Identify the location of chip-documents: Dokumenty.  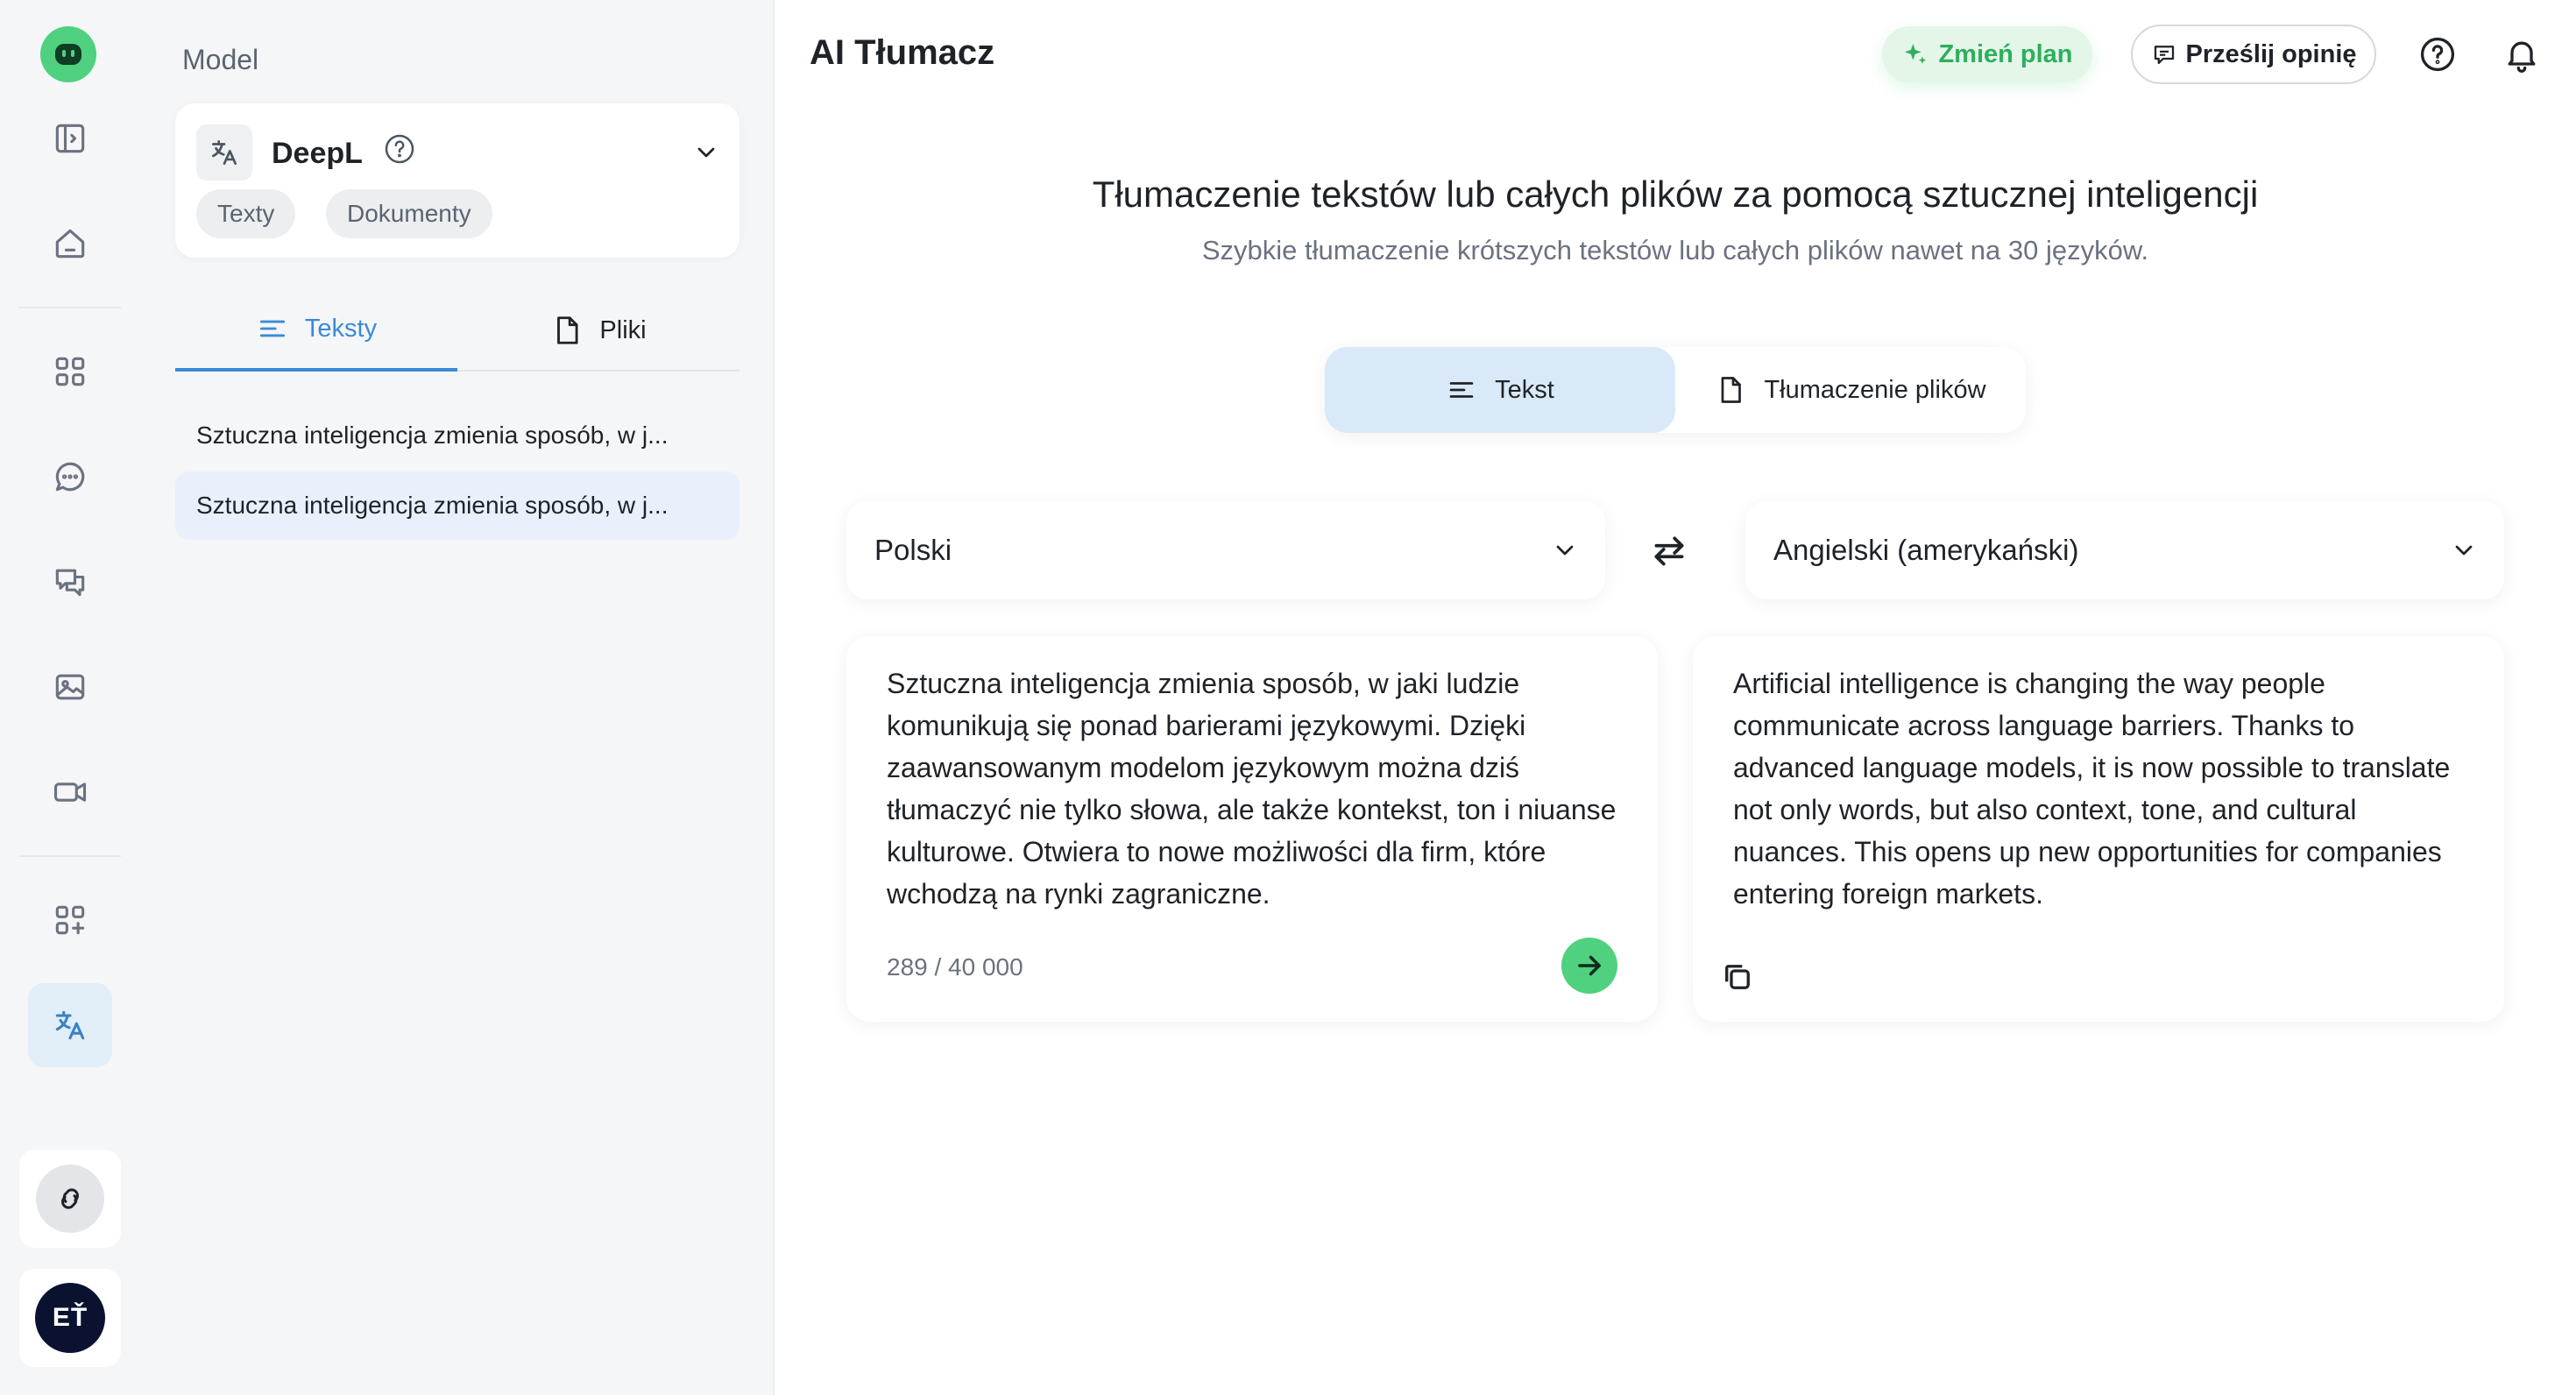
(409, 213).